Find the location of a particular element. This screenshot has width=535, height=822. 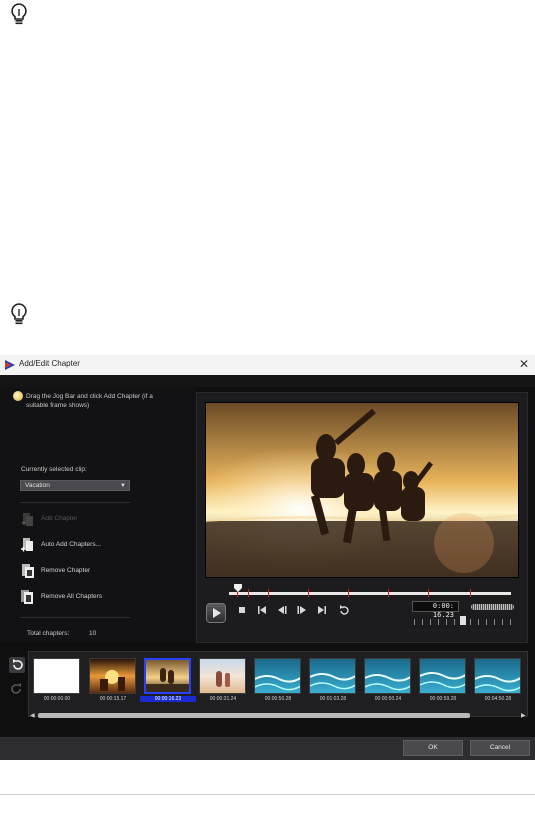

play-button is located at coordinates (216, 613).